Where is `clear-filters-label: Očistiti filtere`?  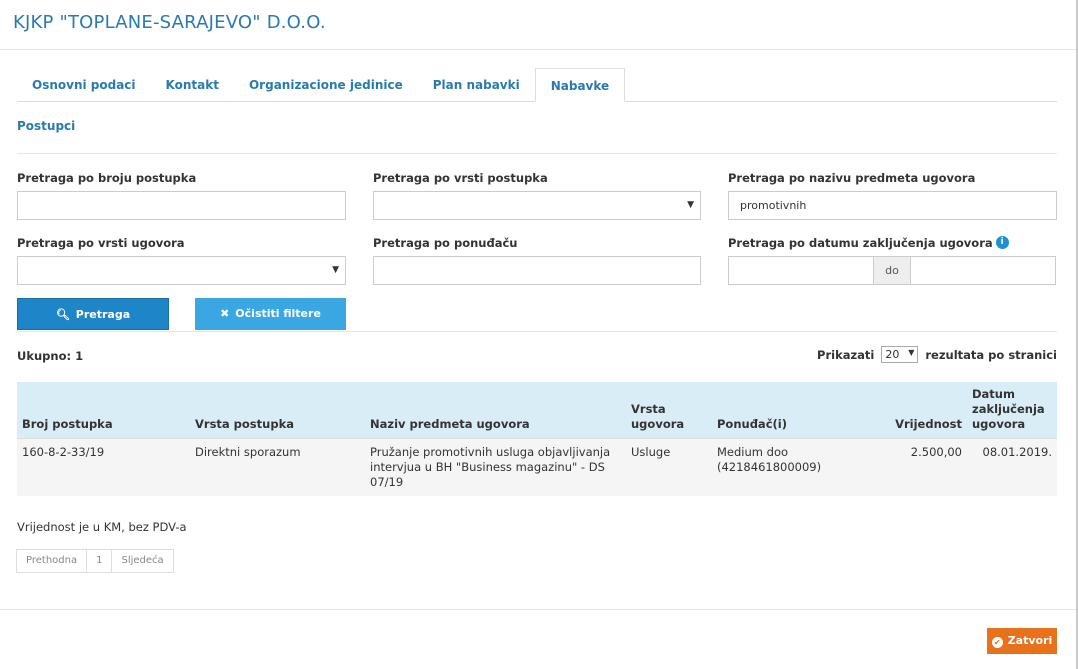
clear-filters-label: Očistiti filtere is located at coordinates (278, 313).